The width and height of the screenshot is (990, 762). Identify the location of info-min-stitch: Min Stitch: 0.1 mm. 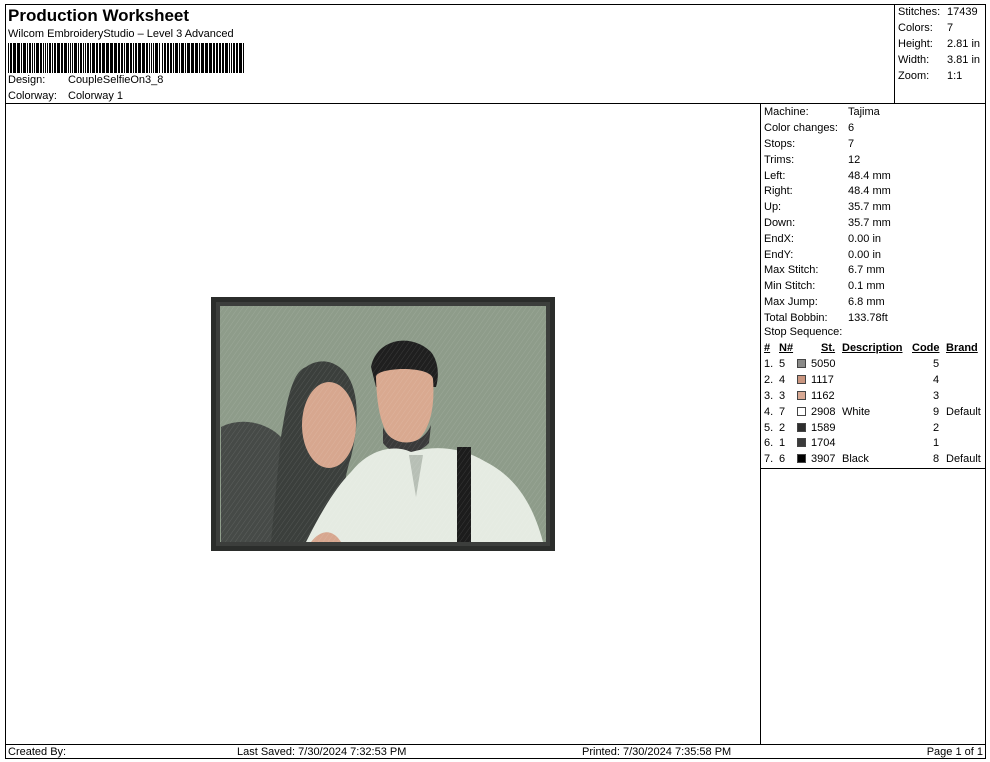
(824, 286).